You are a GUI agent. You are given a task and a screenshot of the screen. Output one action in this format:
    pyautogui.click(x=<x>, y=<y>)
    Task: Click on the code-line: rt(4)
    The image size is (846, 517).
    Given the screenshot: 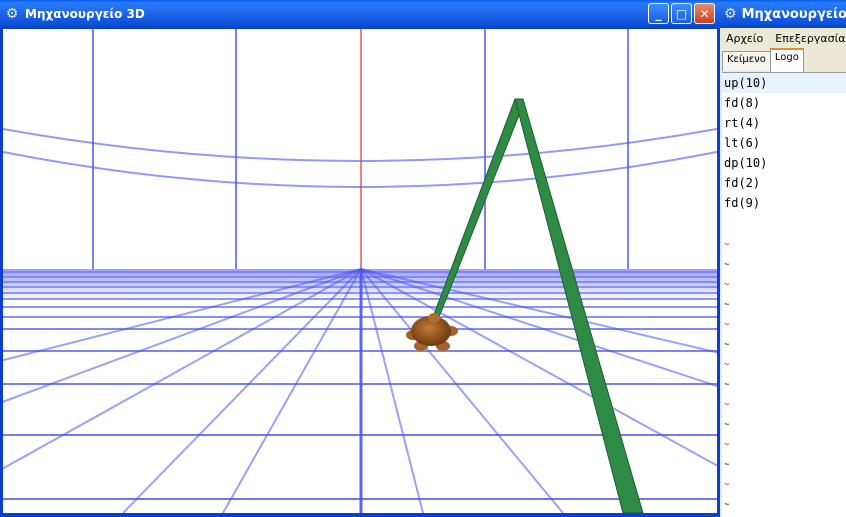 What is the action you would take?
    pyautogui.click(x=784, y=123)
    